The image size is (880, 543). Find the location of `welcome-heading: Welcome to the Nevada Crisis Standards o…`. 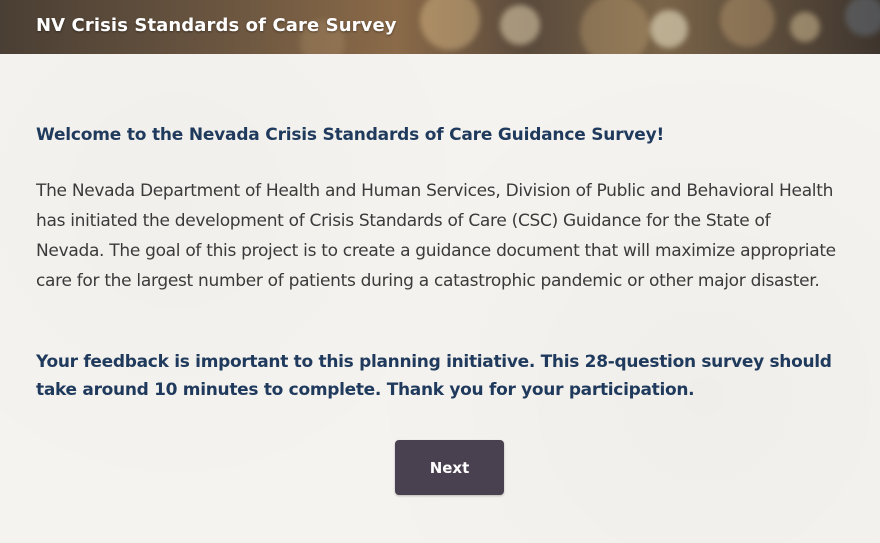

welcome-heading: Welcome to the Nevada Crisis Standards o… is located at coordinates (350, 135).